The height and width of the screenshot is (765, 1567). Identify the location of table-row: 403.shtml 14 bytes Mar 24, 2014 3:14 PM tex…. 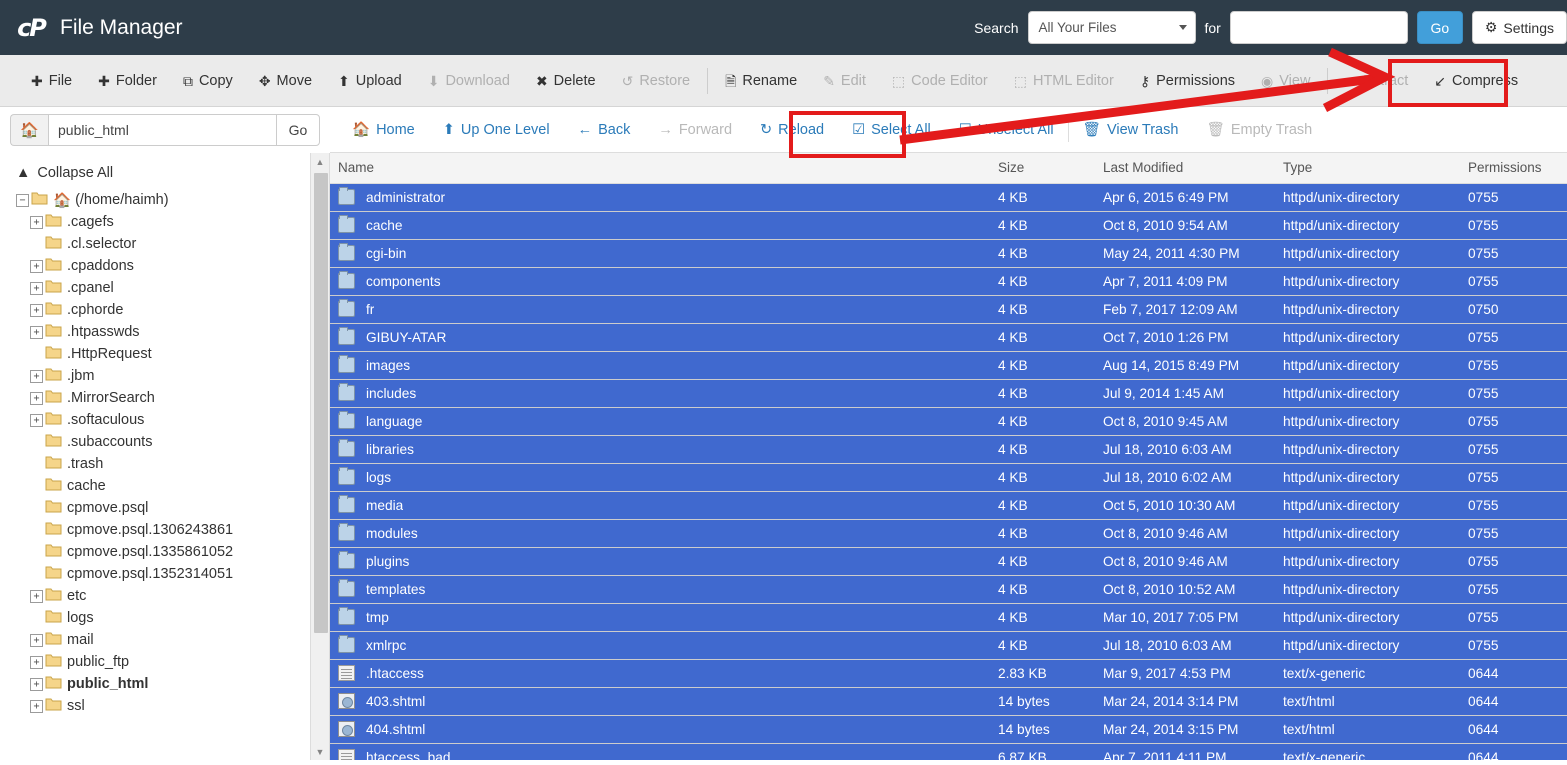
(948, 701).